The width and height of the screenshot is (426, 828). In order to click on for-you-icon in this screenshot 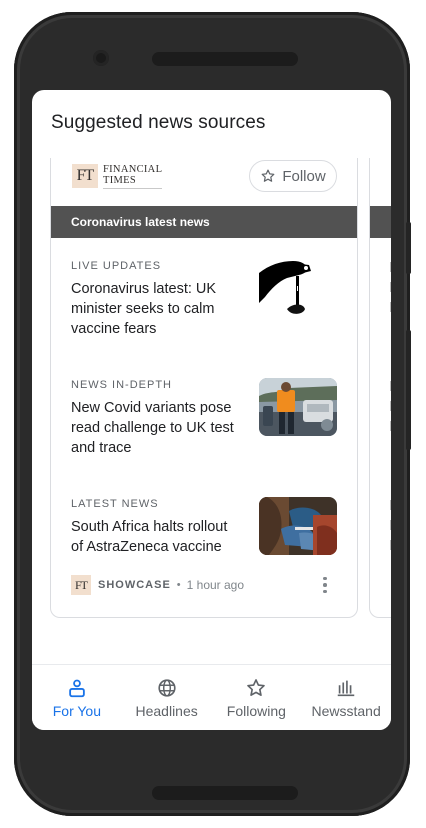, I will do `click(77, 688)`.